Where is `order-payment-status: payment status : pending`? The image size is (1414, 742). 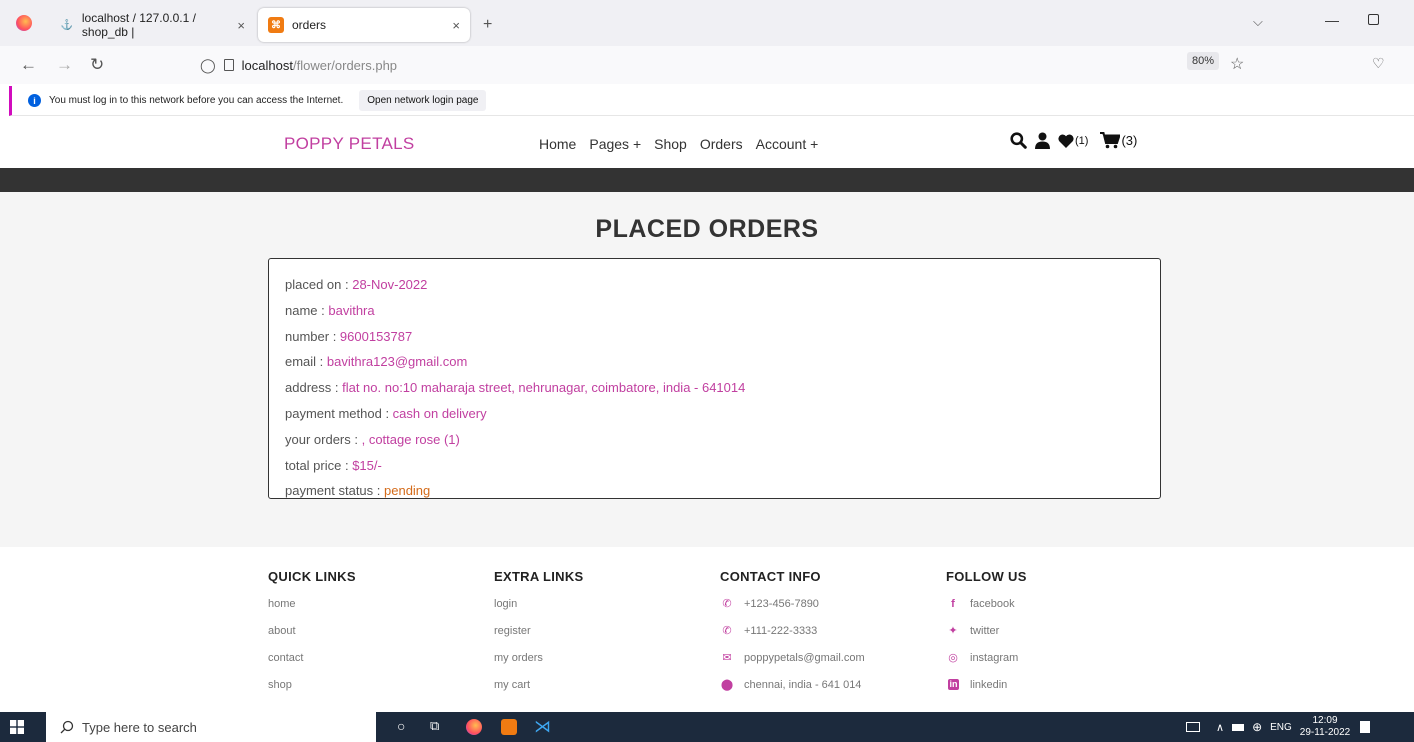
order-payment-status: payment status : pending is located at coordinates (714, 491).